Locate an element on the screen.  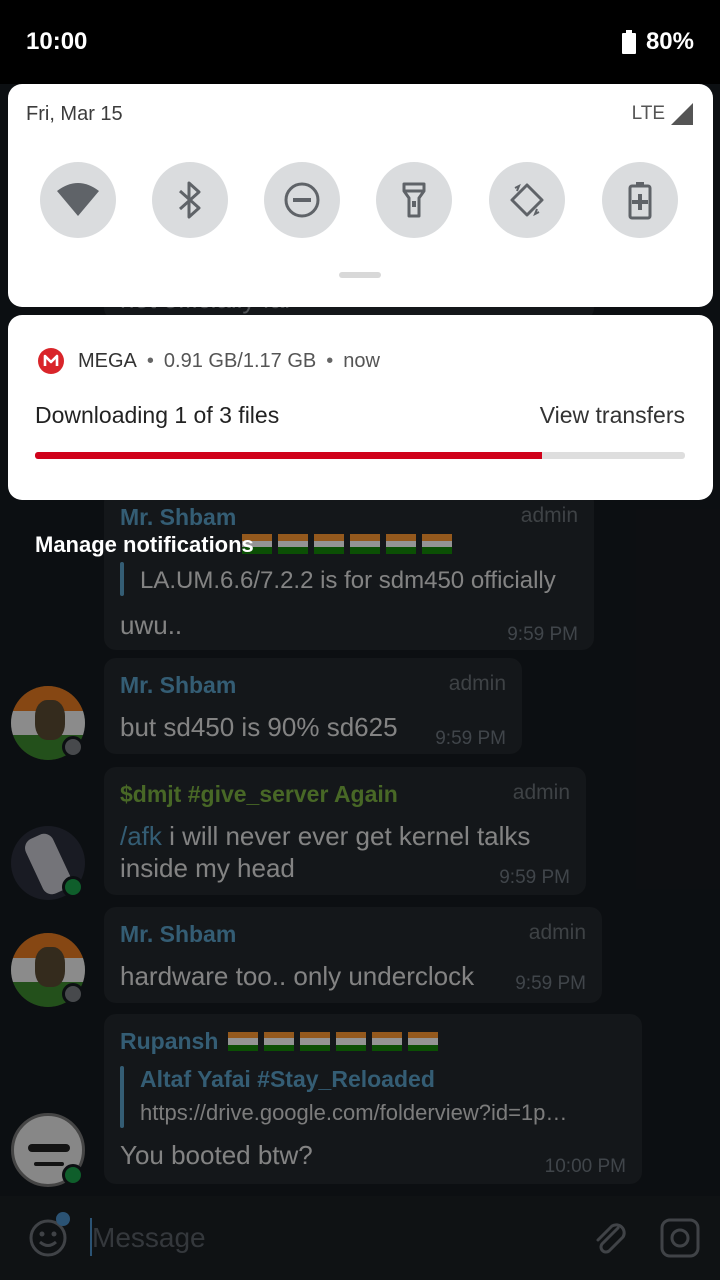
auto-rotate-tile is located at coordinates (527, 200).